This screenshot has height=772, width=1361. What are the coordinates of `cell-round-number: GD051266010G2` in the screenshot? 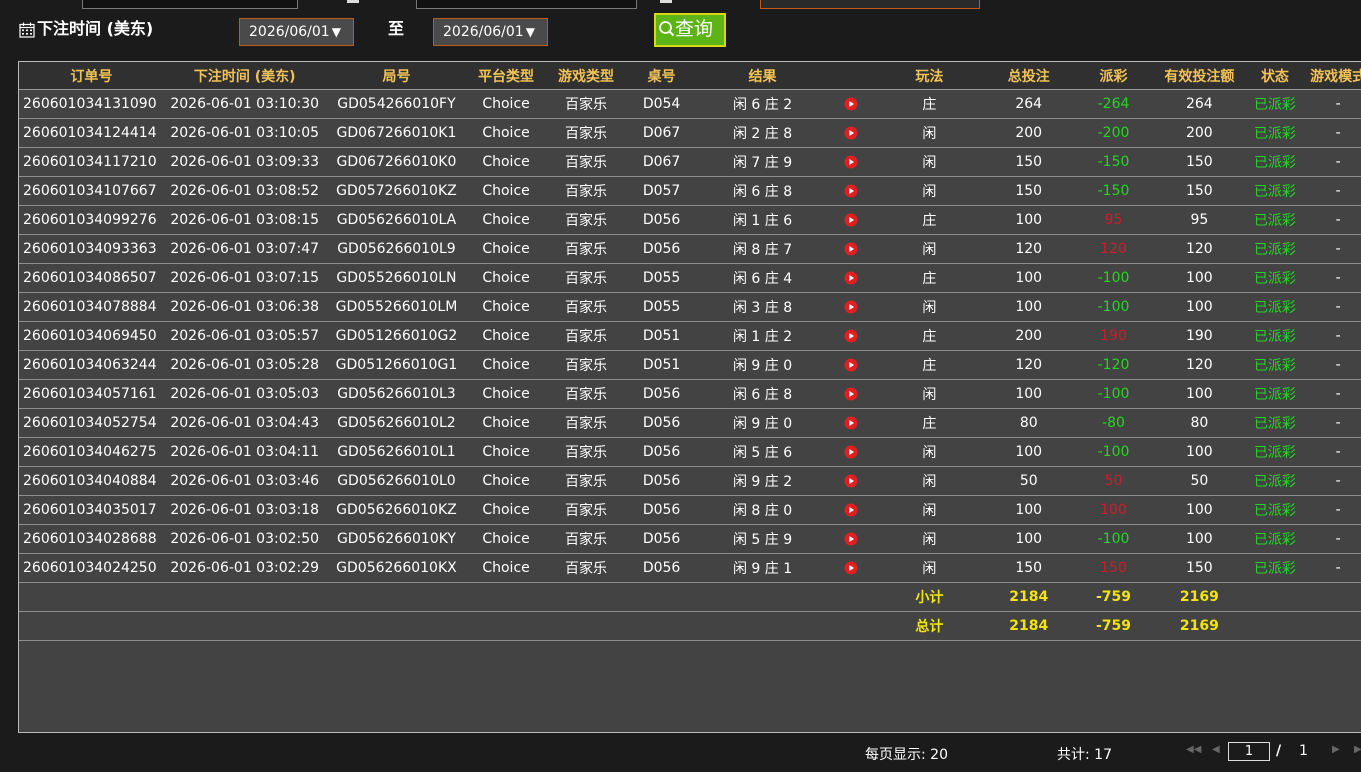 It's located at (396, 336).